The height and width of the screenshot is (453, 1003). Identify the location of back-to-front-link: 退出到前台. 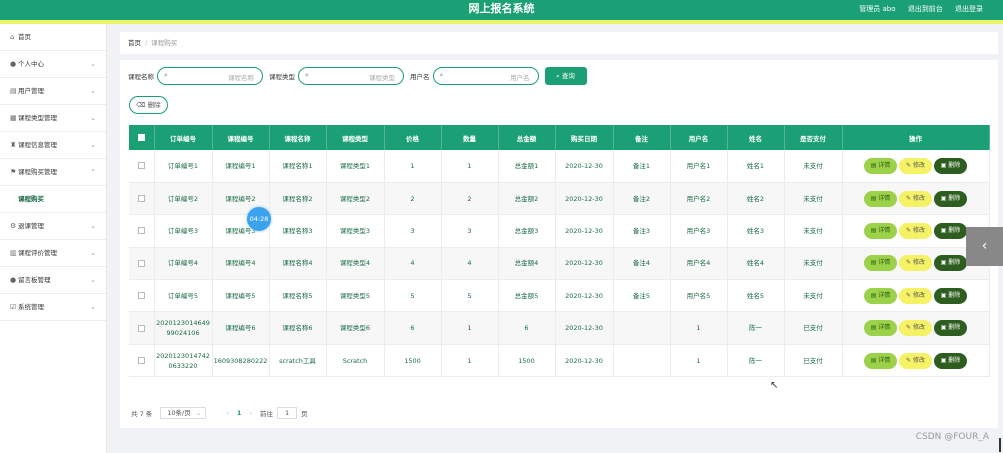
(925, 9).